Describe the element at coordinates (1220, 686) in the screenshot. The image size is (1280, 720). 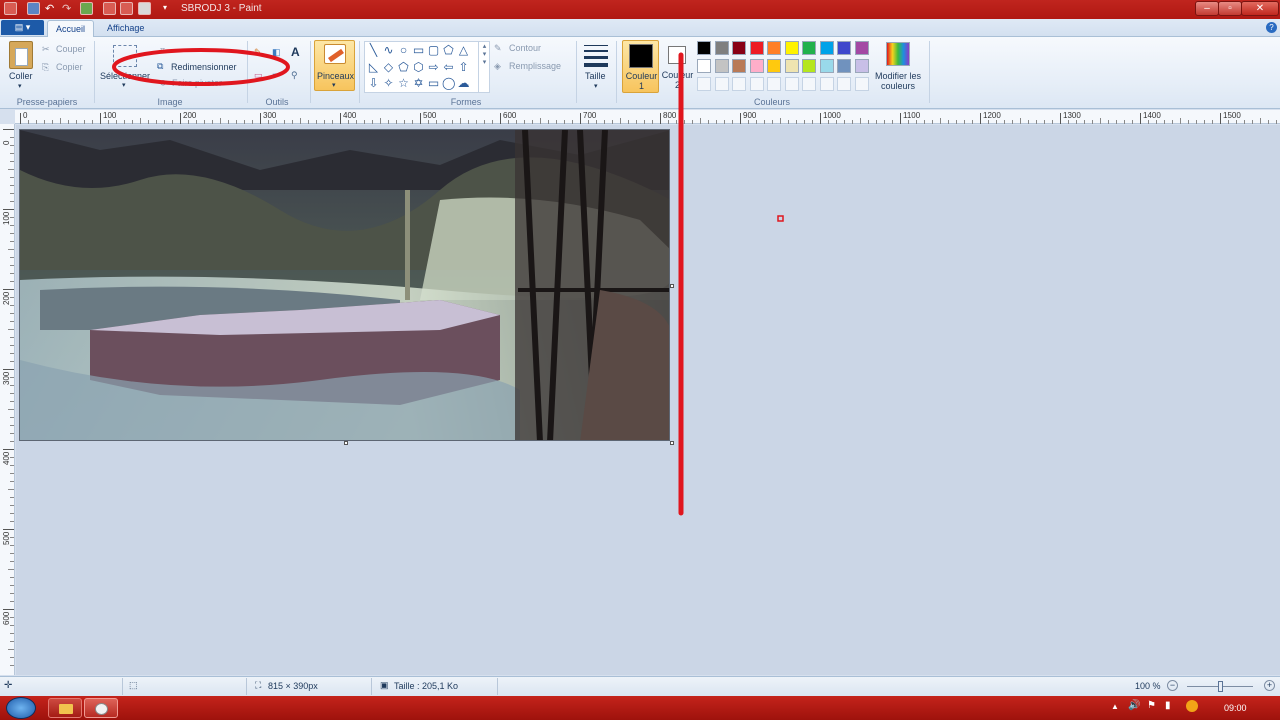
I see `zoom-slider-thumb` at that location.